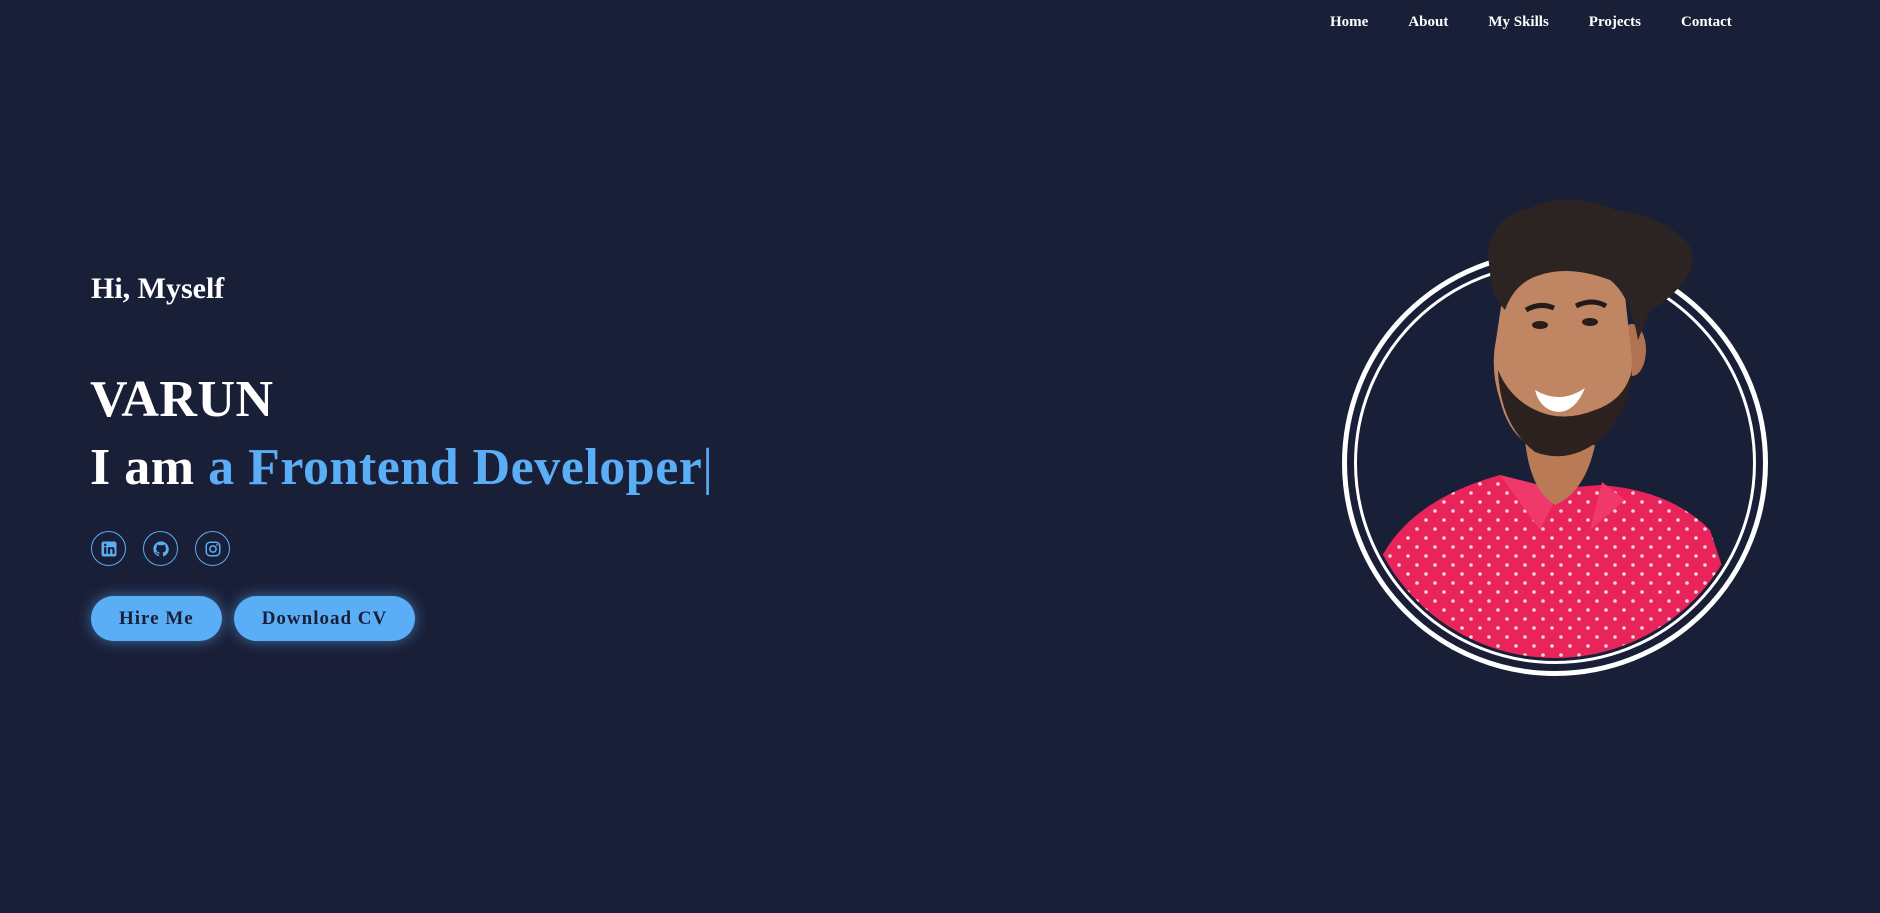  Describe the element at coordinates (156, 618) in the screenshot. I see `hire-me-button: Hire Me` at that location.